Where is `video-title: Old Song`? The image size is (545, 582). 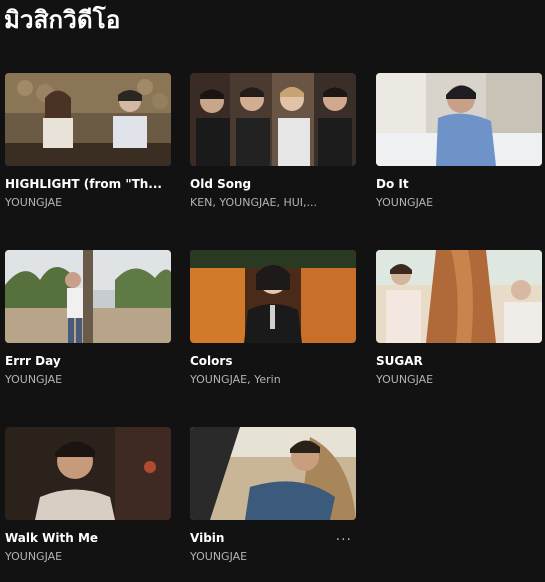 video-title: Old Song is located at coordinates (270, 184).